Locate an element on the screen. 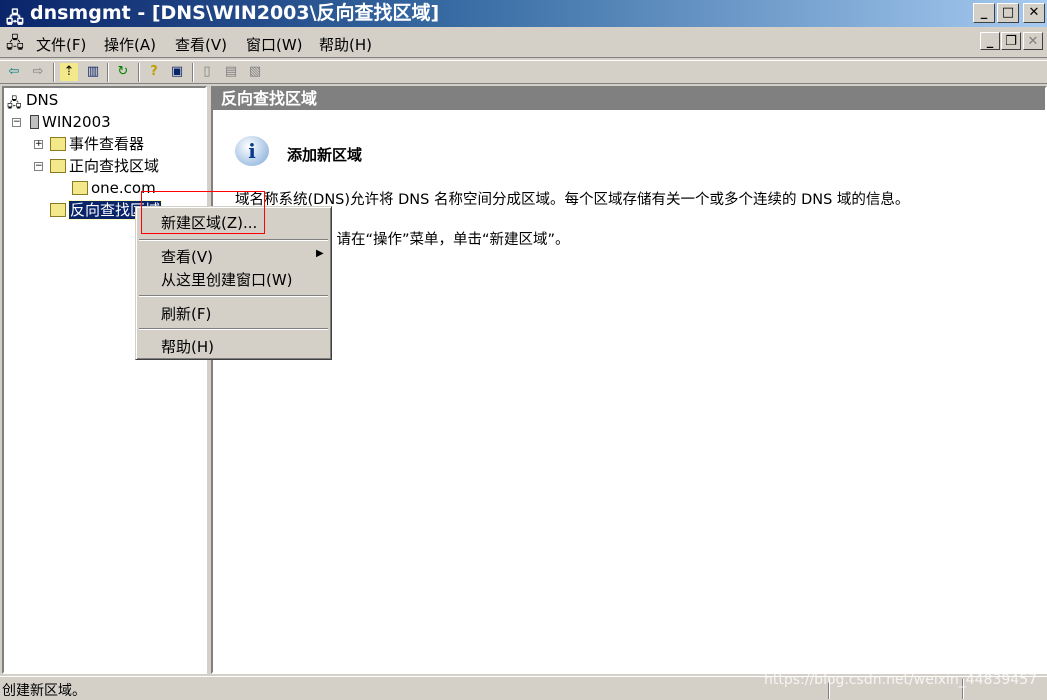 This screenshot has width=1047, height=700. tree-label: WIN2003 is located at coordinates (76, 122).